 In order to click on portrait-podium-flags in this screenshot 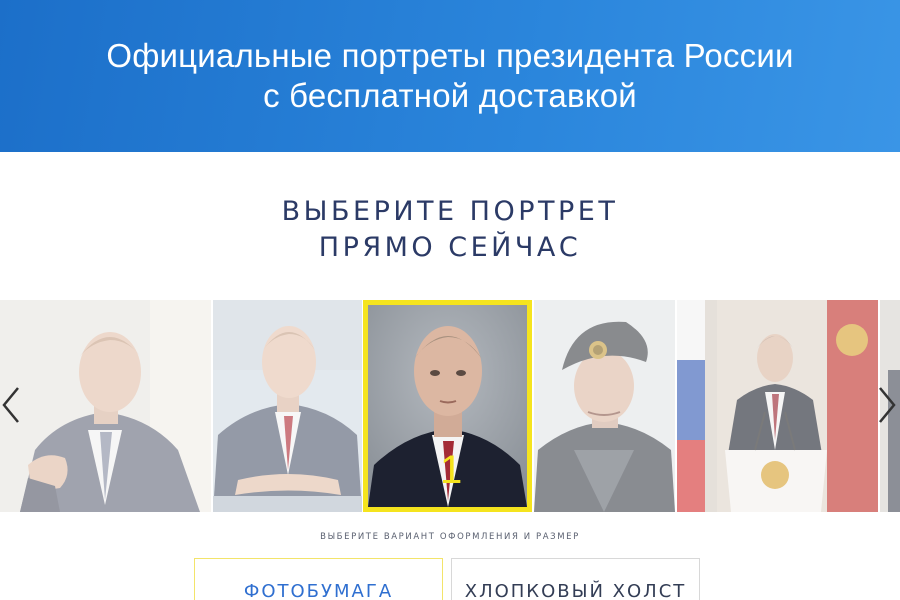, I will do `click(777, 406)`.